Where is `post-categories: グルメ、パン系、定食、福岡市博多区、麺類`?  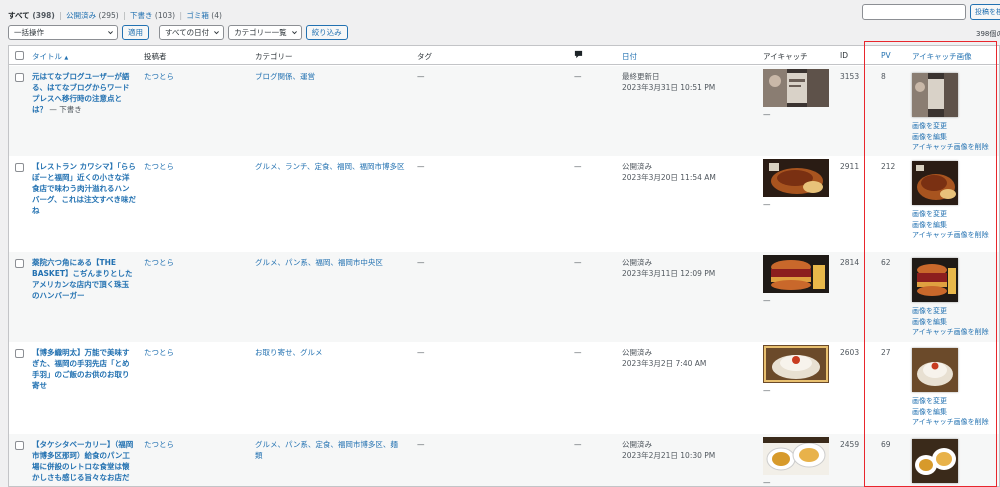
post-categories: グルメ、パン系、定食、福岡市博多区、麺類 is located at coordinates (330, 450).